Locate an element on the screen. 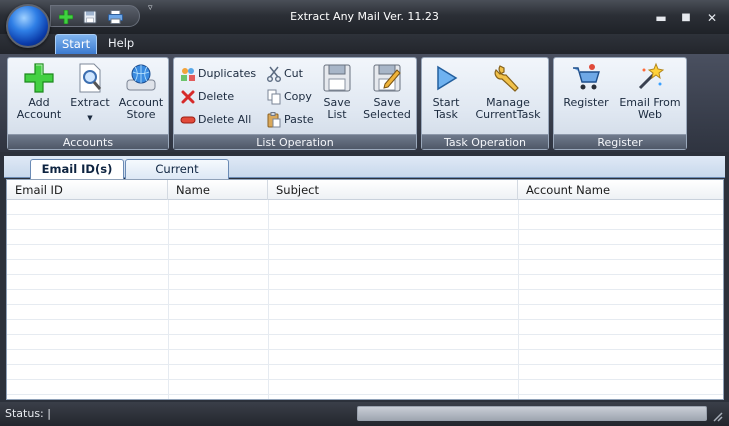  magic-wand-icon is located at coordinates (651, 76).